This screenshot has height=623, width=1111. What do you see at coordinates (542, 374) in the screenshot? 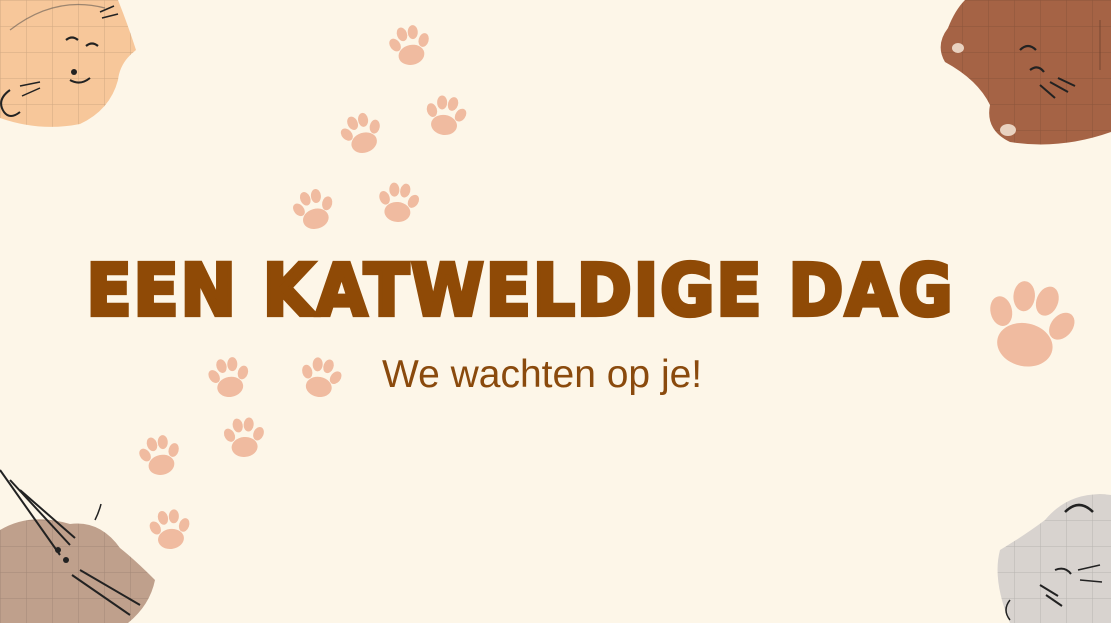
I see `subtitle: We wachten op je!` at bounding box center [542, 374].